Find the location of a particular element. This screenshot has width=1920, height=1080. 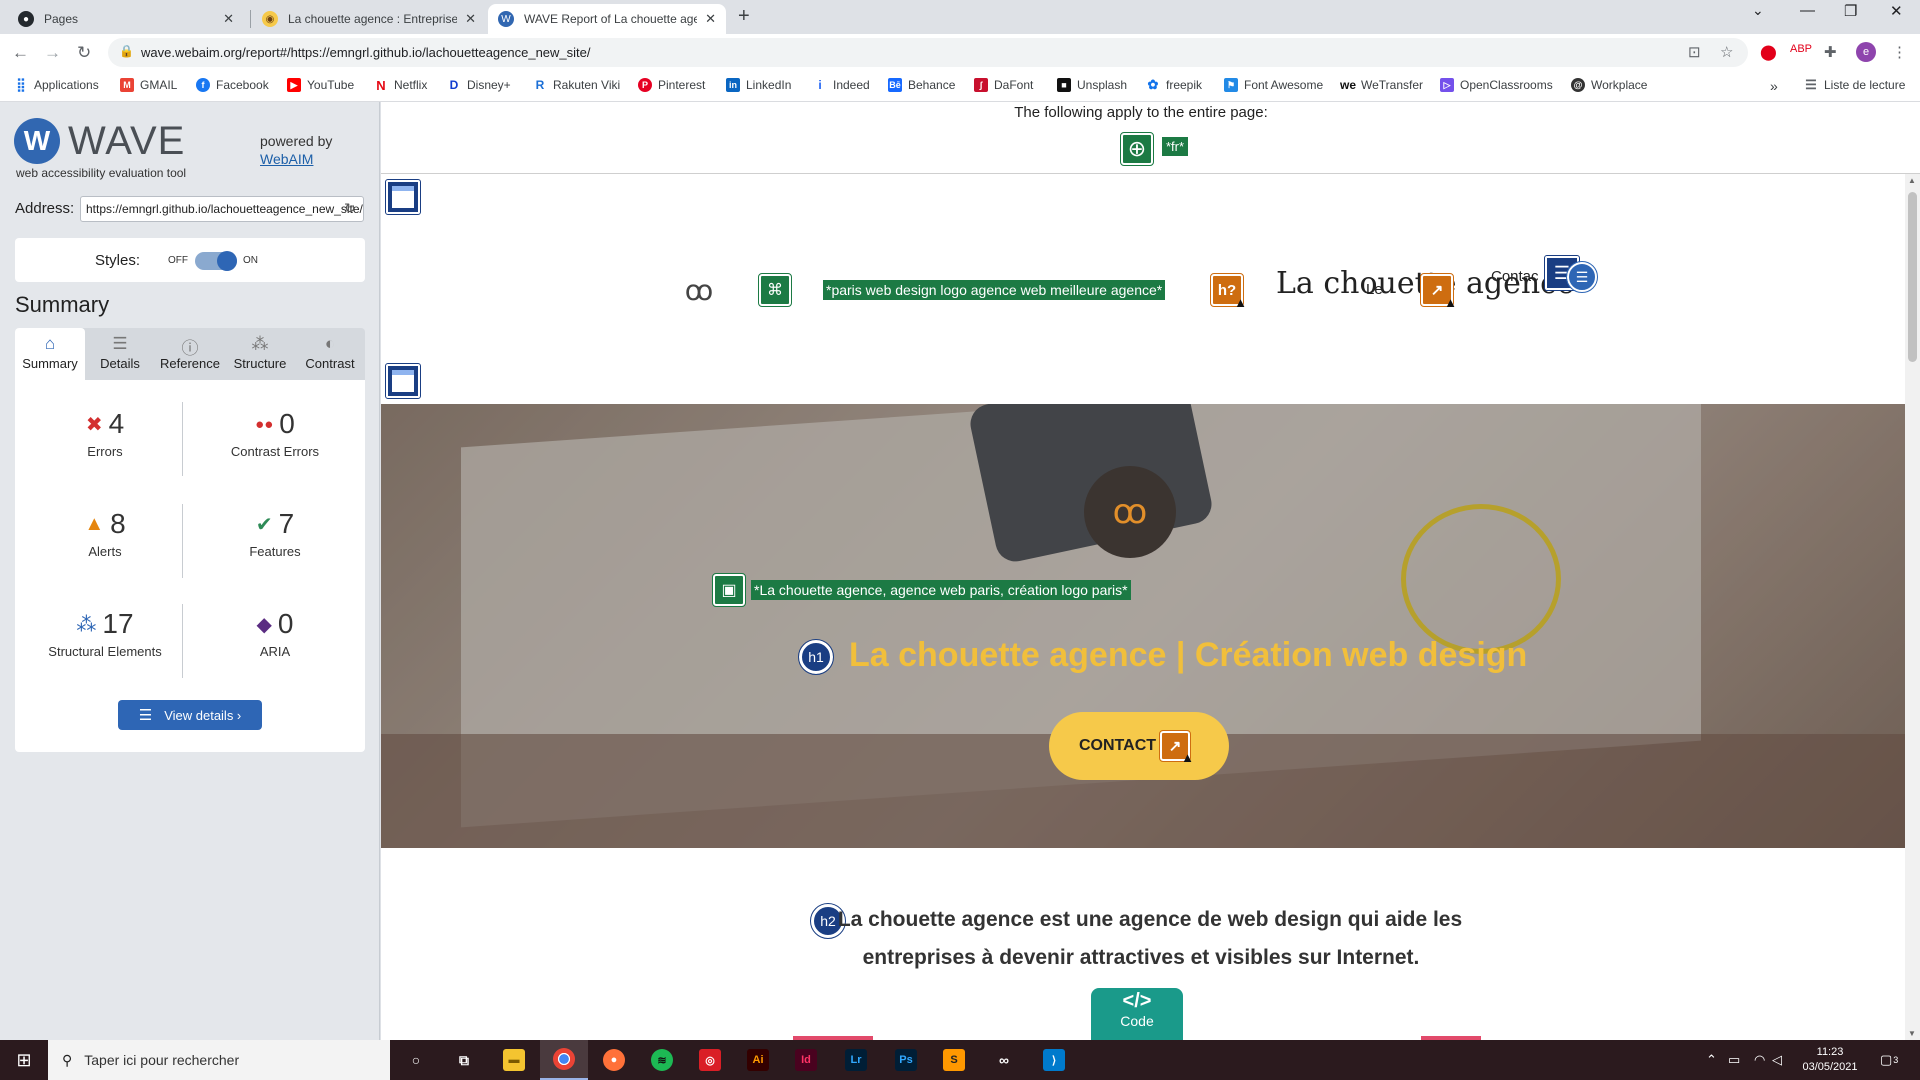

battery-icon: ▭ is located at coordinates (1734, 1060).